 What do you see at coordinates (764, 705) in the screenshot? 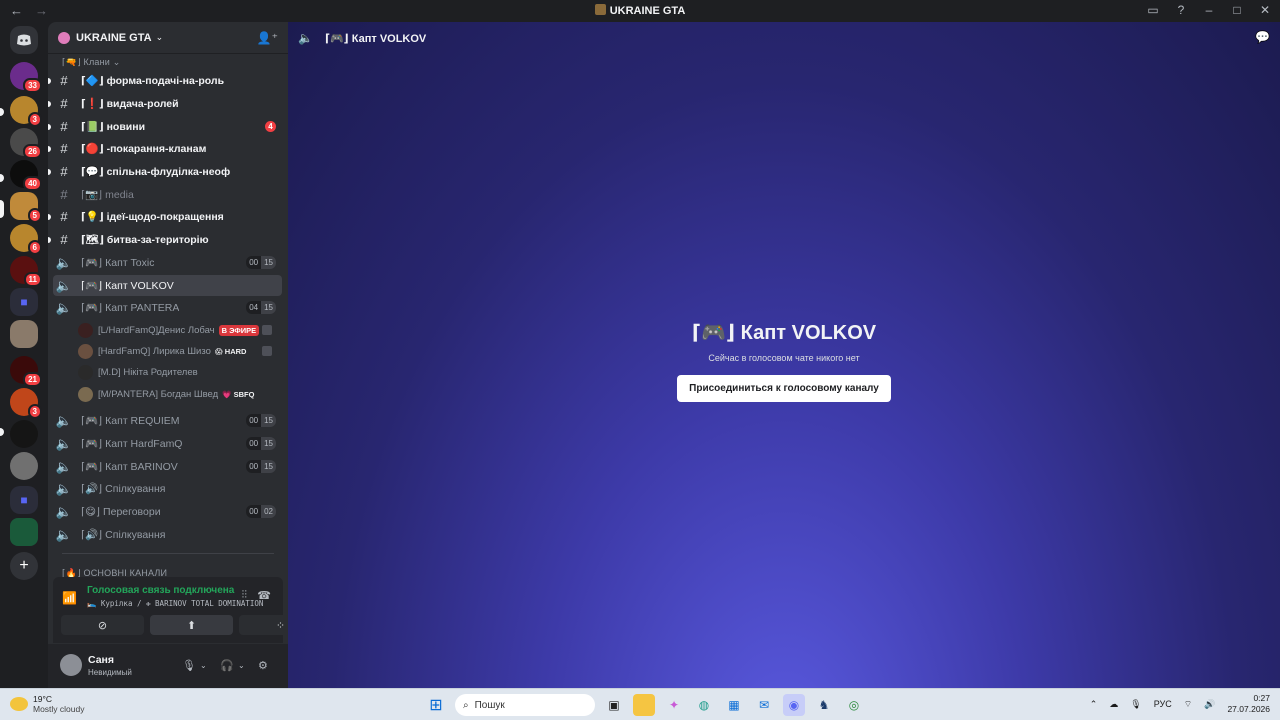
I see `outlook-icon: ✉` at bounding box center [764, 705].